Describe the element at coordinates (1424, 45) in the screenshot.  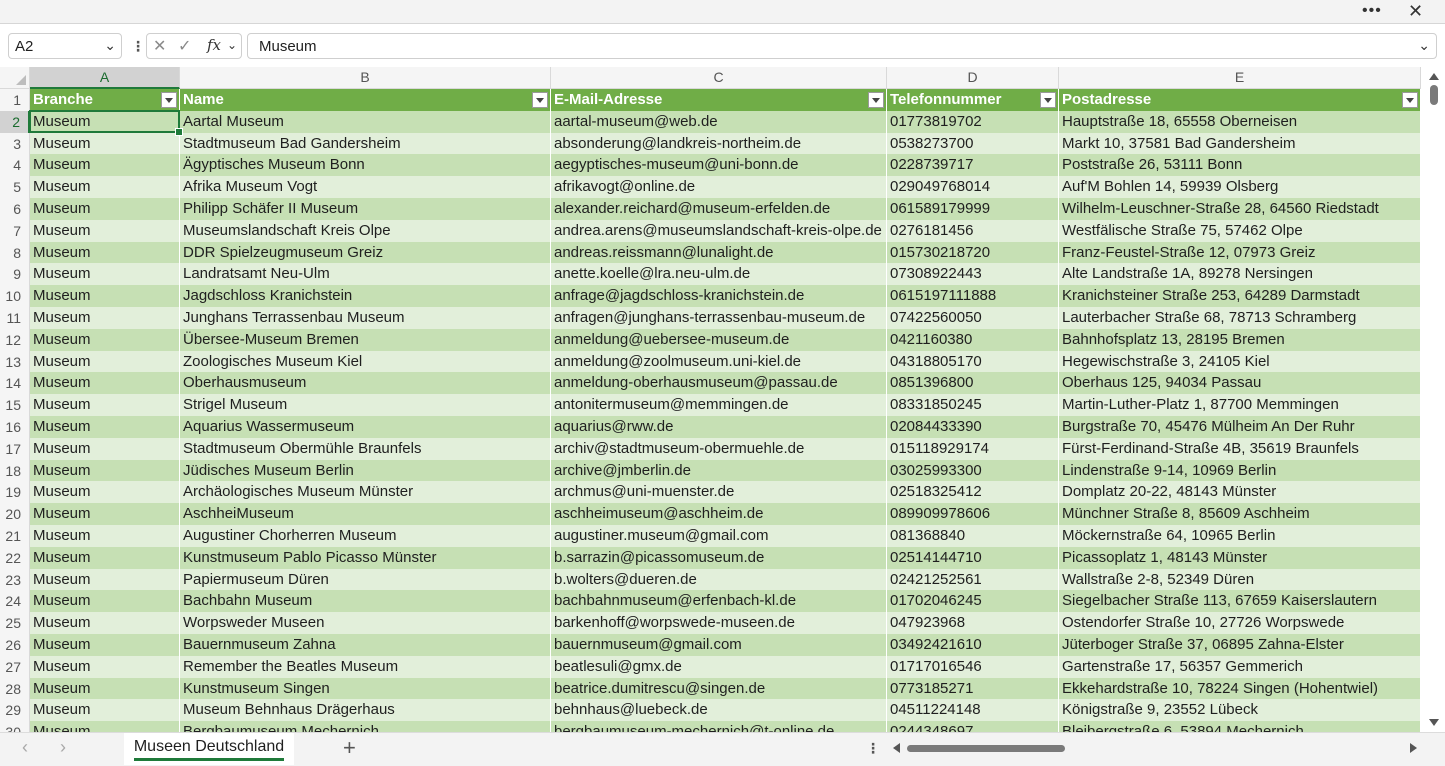
I see `expand-formula-icon: ⌄` at that location.